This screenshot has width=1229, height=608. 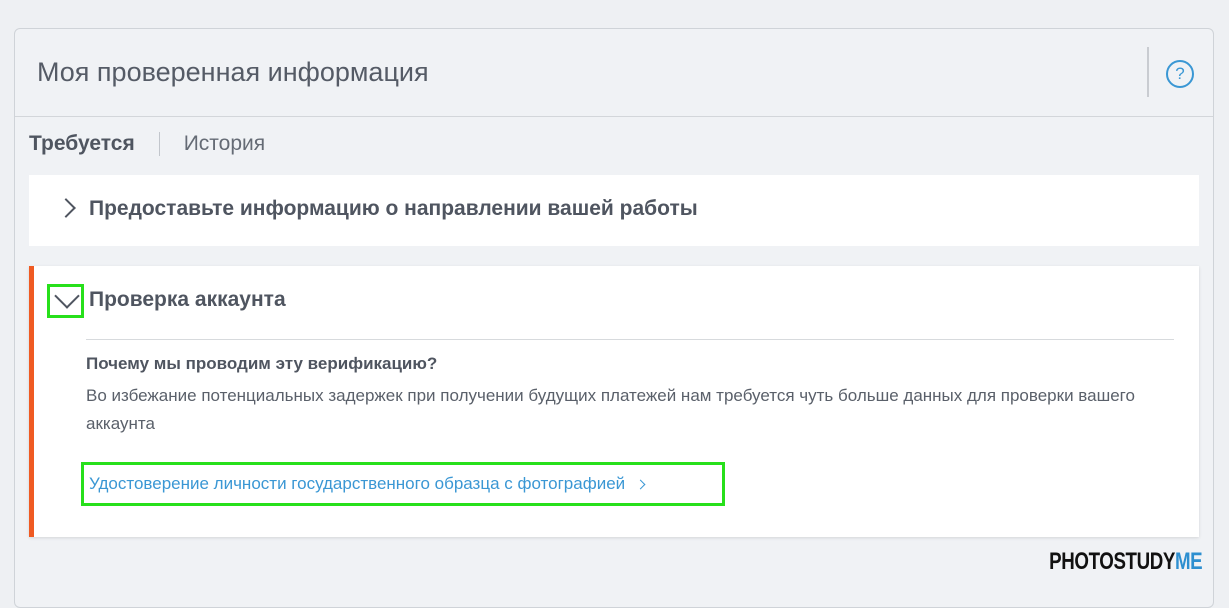 I want to click on watermark-part2: ME, so click(x=1188, y=561).